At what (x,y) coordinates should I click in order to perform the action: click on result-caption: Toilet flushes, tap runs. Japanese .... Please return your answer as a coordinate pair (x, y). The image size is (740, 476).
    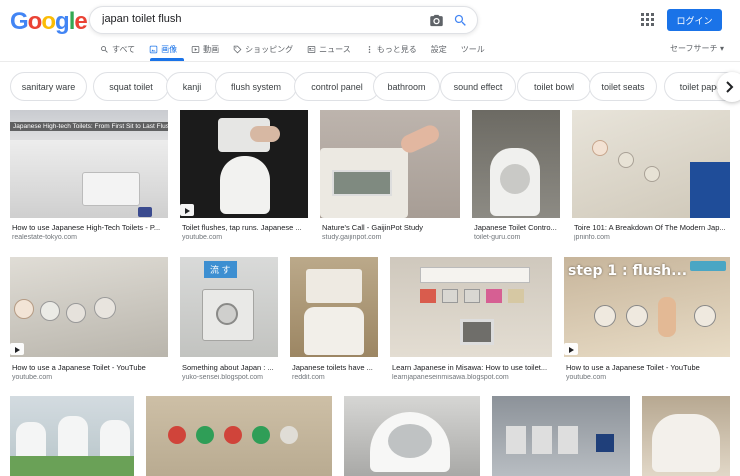
    Looking at the image, I should click on (245, 227).